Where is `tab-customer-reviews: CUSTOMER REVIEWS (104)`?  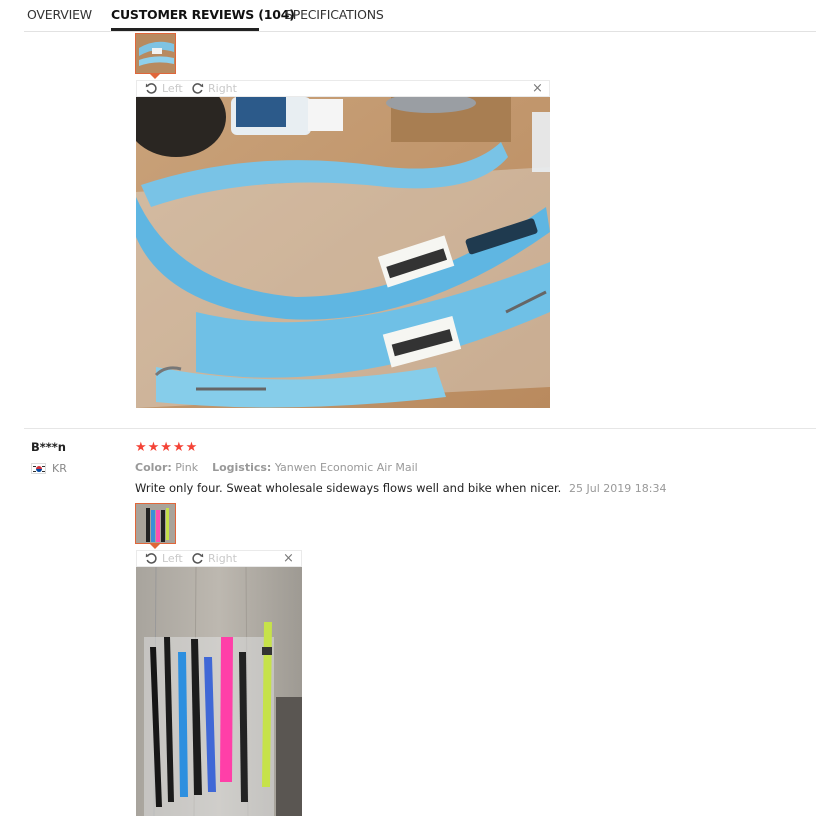
tab-customer-reviews: CUSTOMER REVIEWS (104) is located at coordinates (203, 14).